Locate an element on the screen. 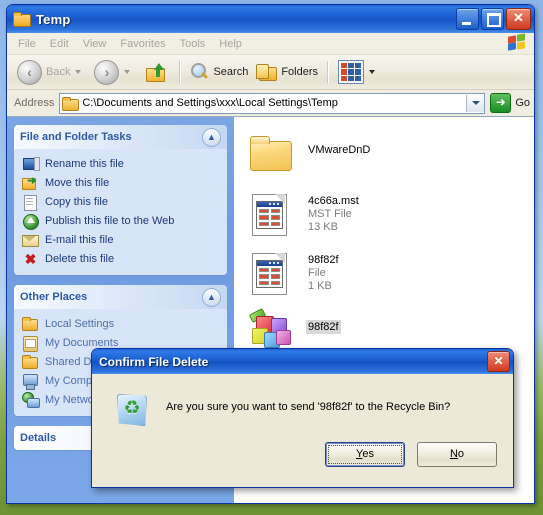 The image size is (543, 515). go-button: Go is located at coordinates (510, 103).